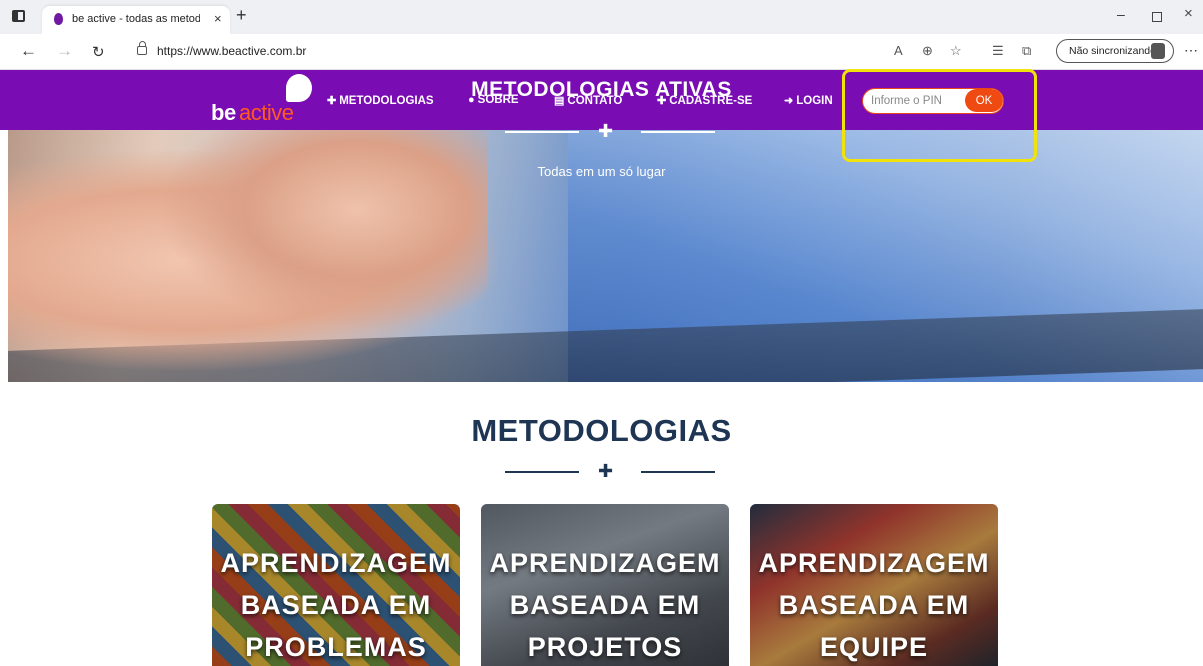 The height and width of the screenshot is (666, 1203). I want to click on section-title: METODOLOGIAS, so click(601, 430).